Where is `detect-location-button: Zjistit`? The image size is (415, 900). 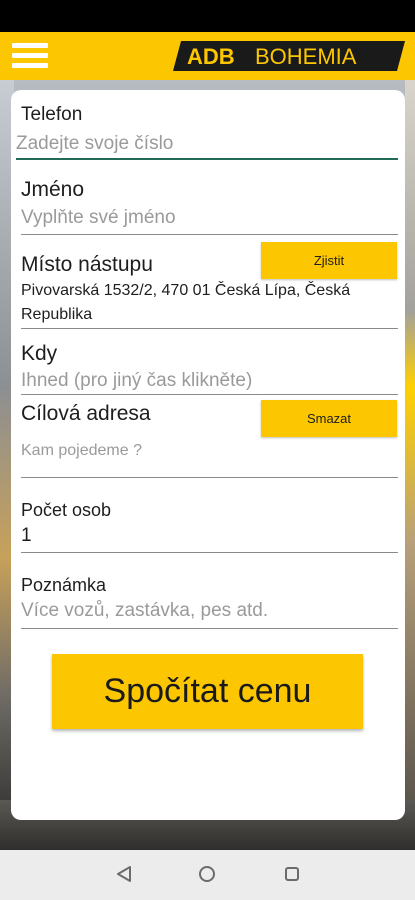 detect-location-button: Zjistit is located at coordinates (329, 260).